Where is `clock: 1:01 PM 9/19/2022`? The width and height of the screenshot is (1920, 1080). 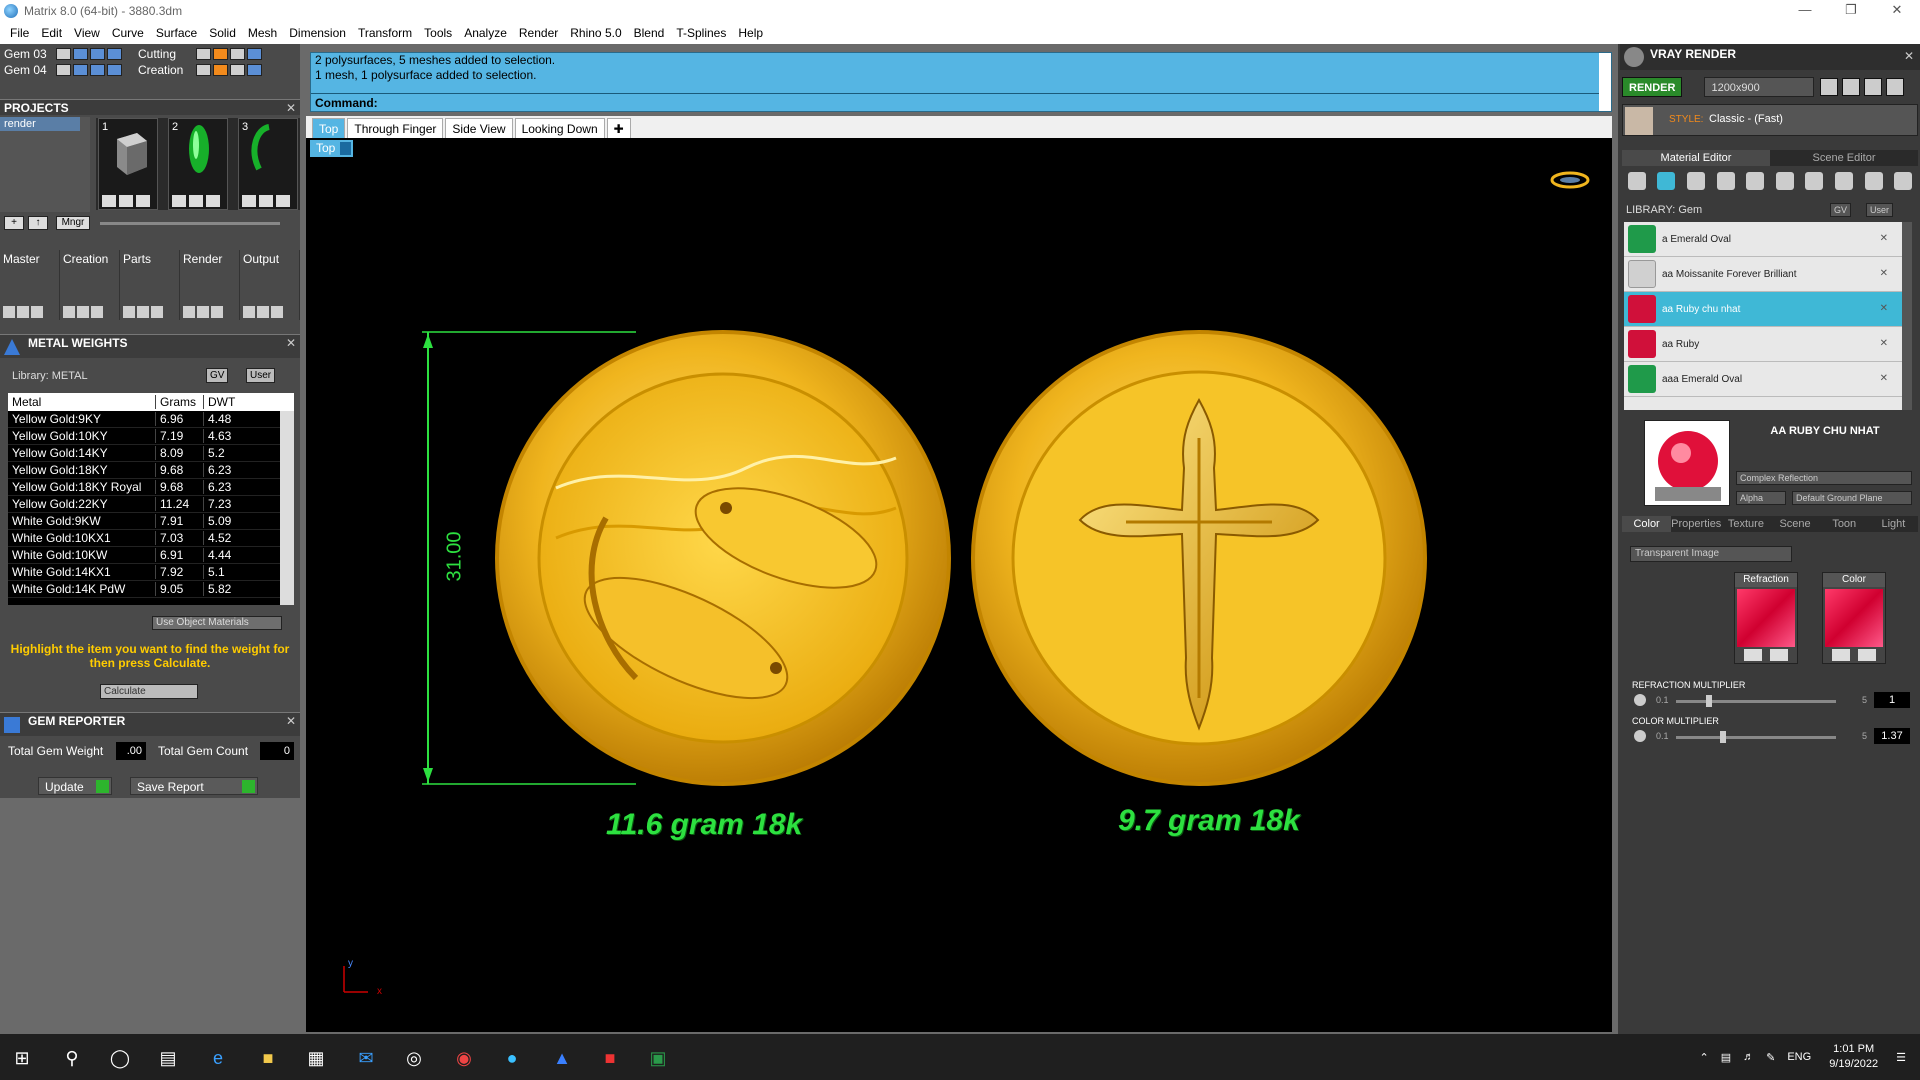 clock: 1:01 PM 9/19/2022 is located at coordinates (1853, 1057).